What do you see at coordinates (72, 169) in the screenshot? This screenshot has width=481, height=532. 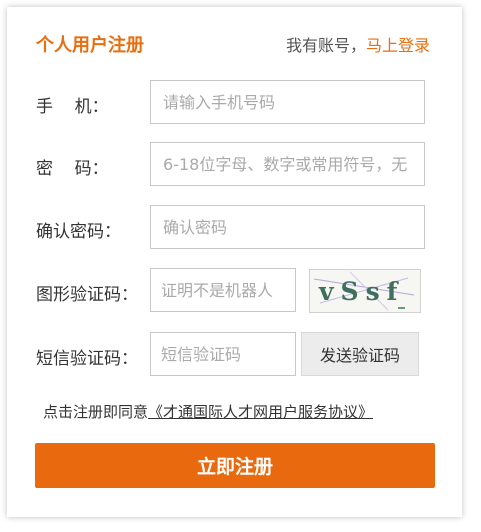 I see `password-label: 密 码：` at bounding box center [72, 169].